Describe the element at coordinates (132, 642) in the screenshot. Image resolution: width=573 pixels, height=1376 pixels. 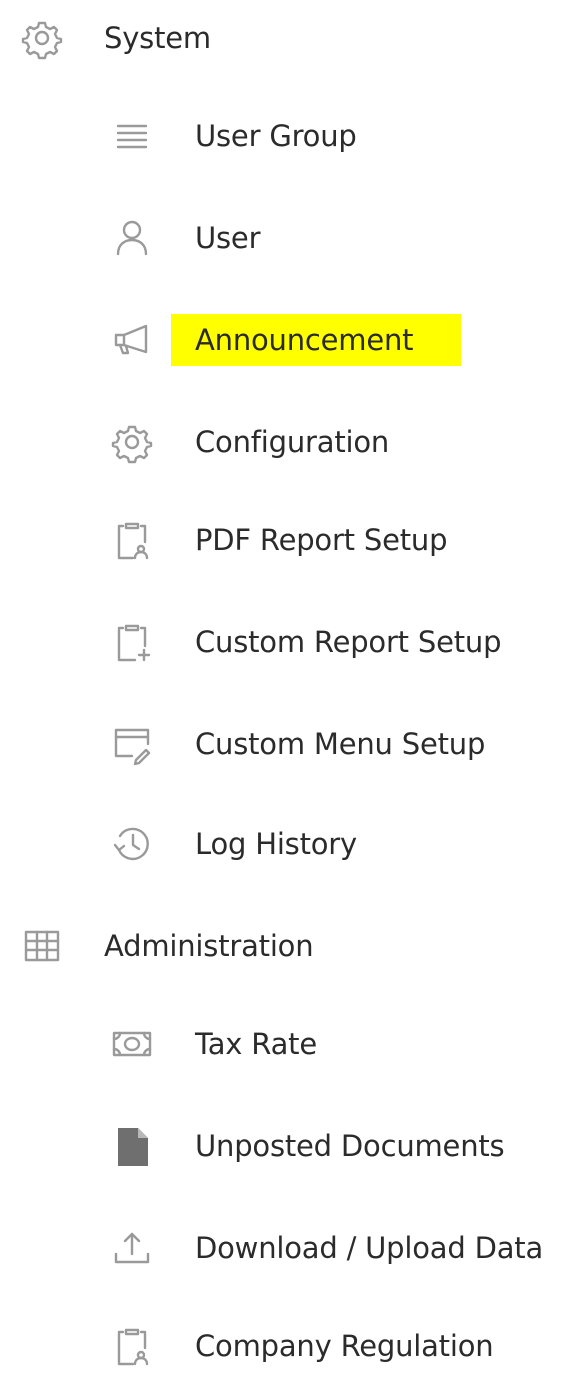
I see `clipboard-plus-icon` at that location.